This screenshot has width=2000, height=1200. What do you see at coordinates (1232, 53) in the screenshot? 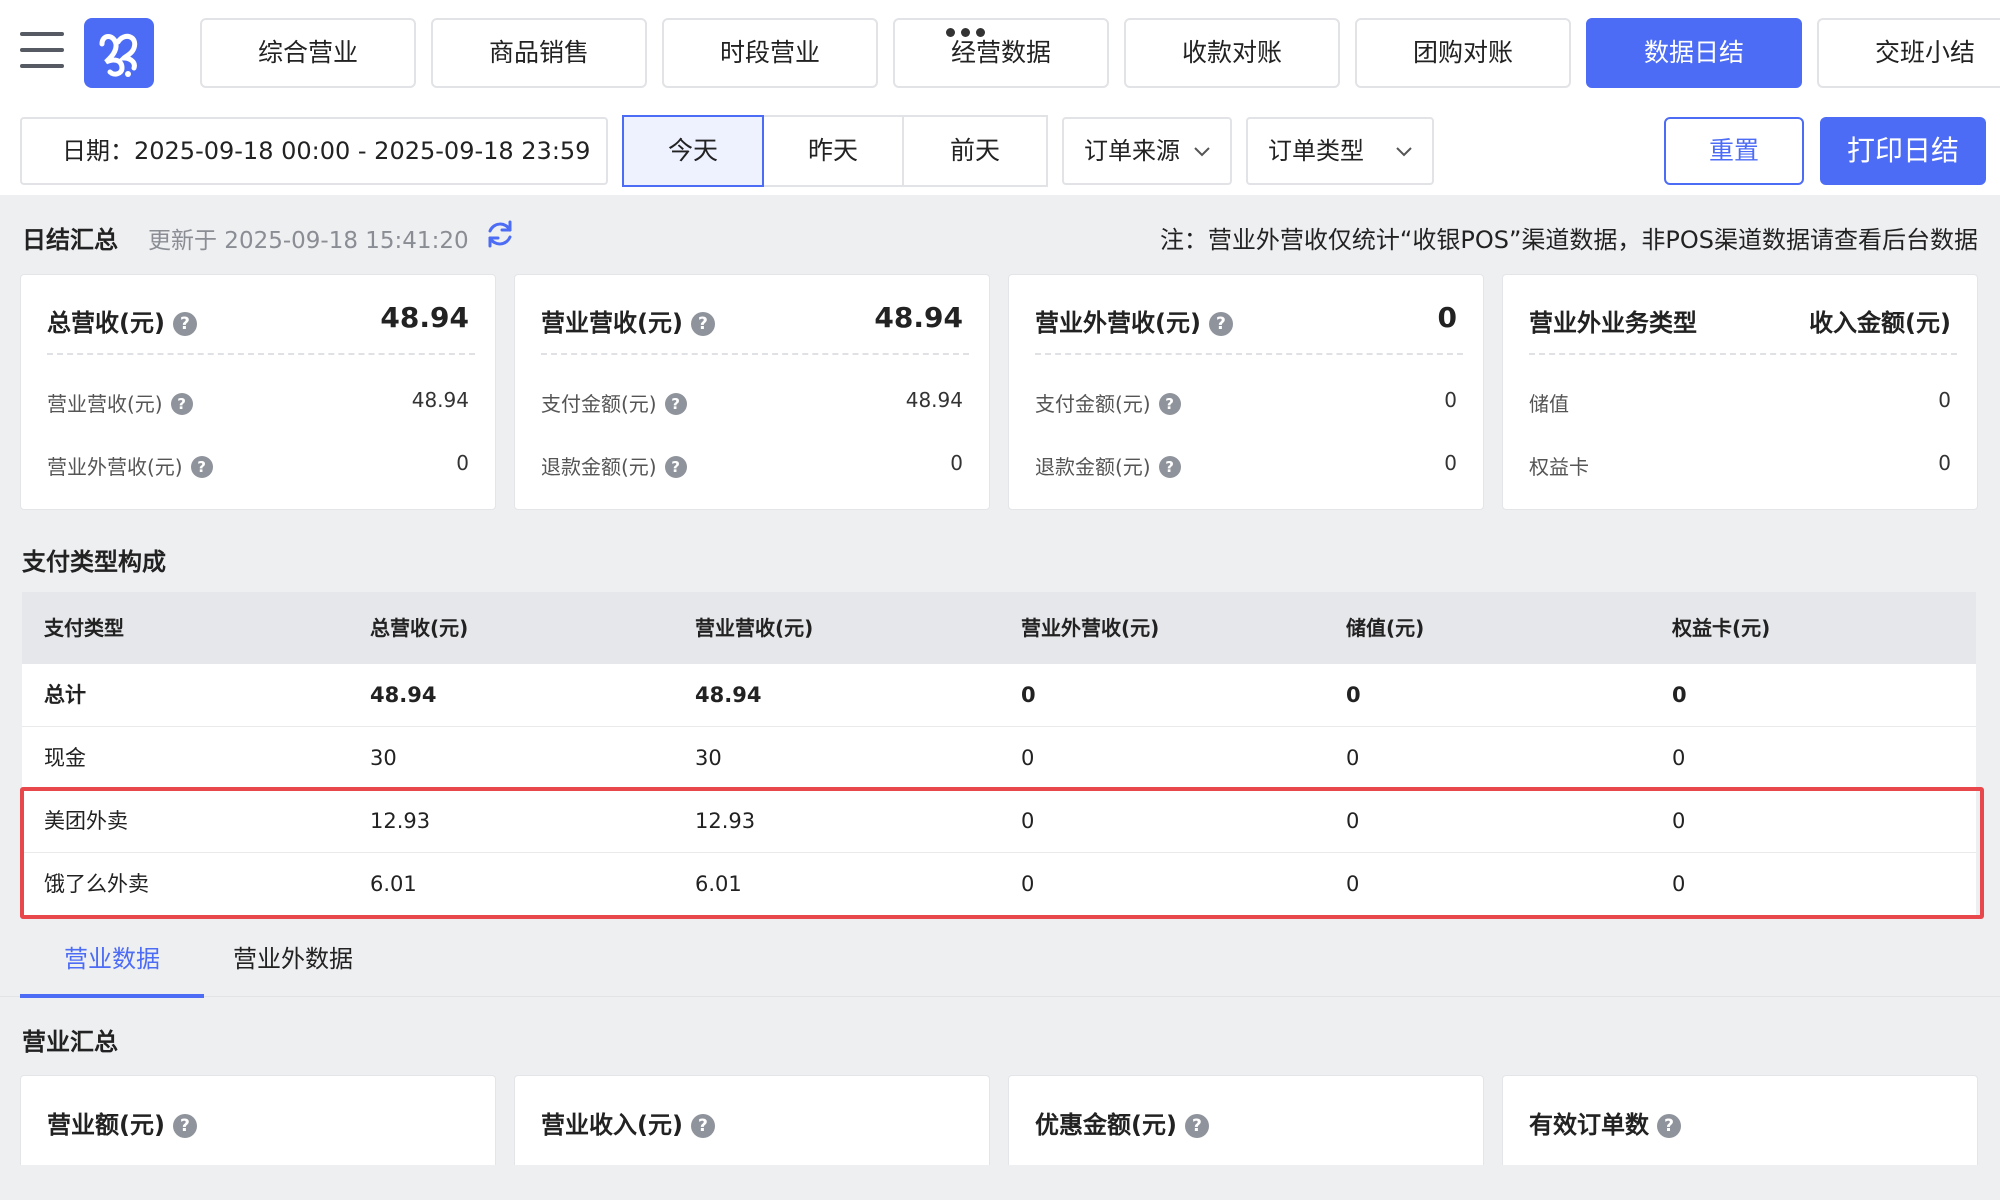
I see `nav-tab-payment-reconcile: 收款对账` at bounding box center [1232, 53].